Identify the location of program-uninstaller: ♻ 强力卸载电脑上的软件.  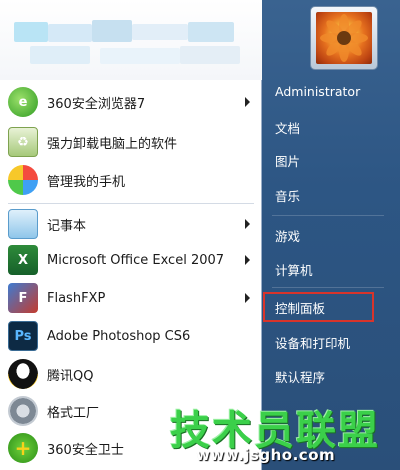
(132, 142).